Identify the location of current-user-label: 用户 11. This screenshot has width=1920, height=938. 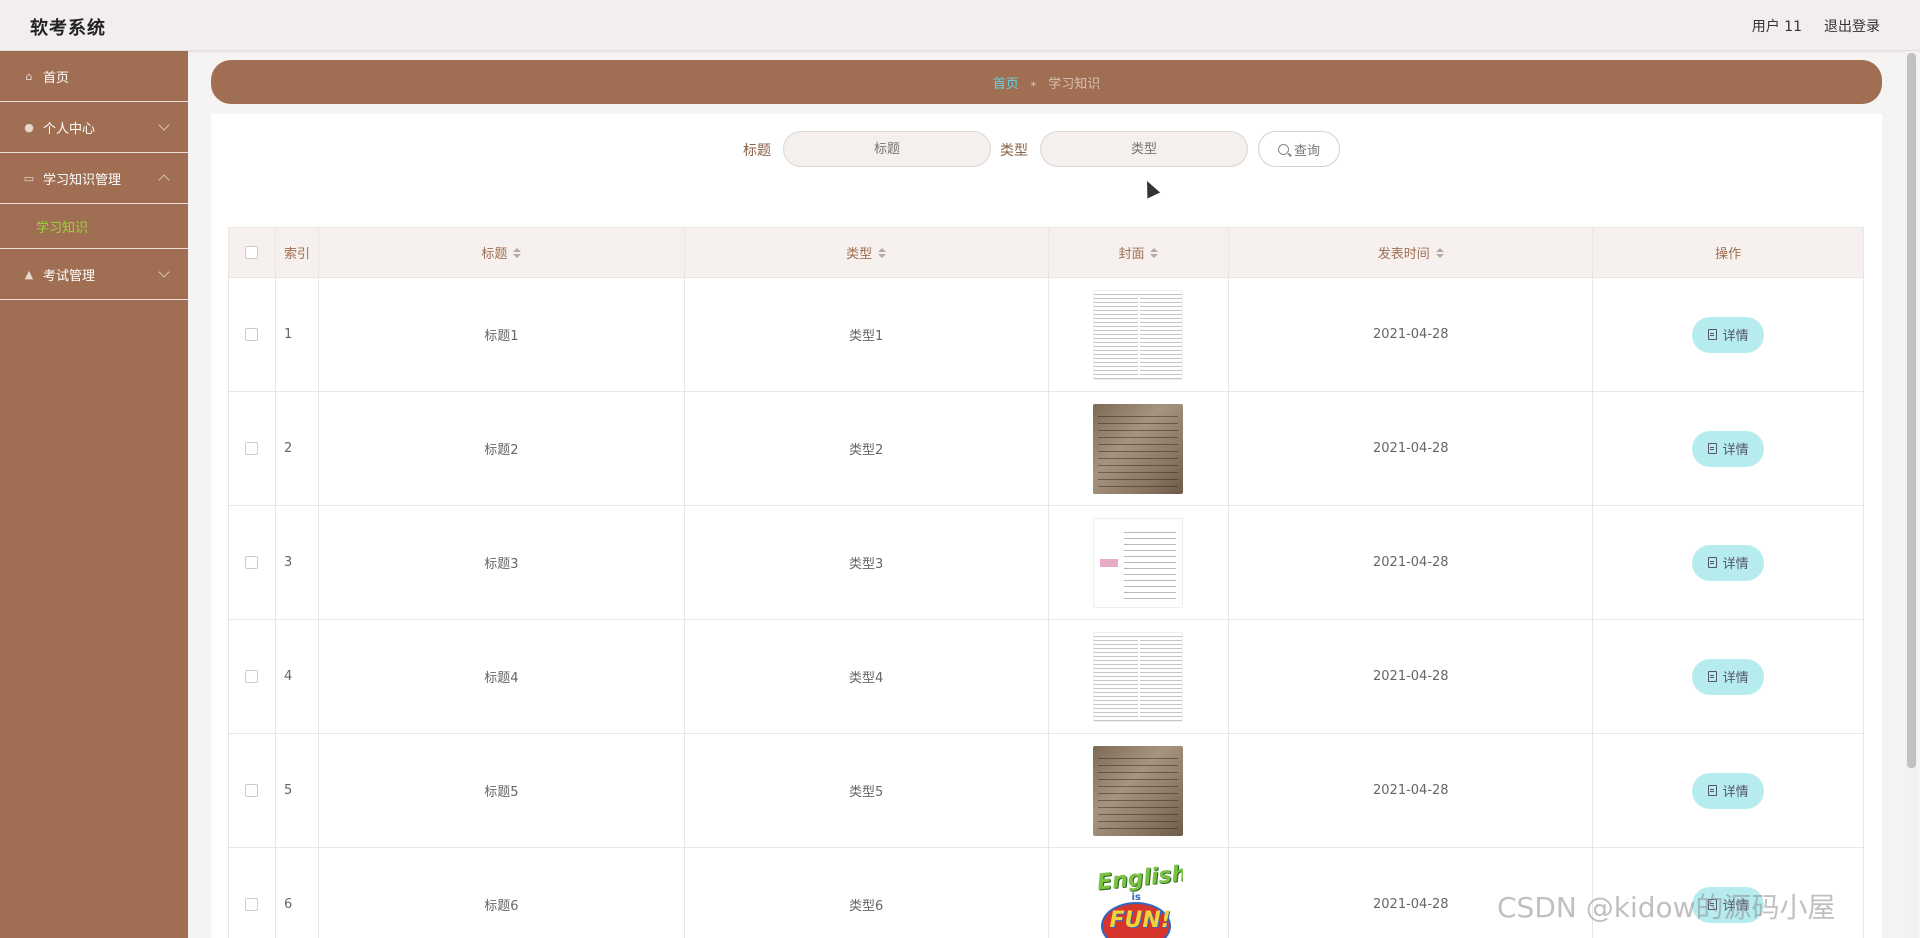
(1776, 27).